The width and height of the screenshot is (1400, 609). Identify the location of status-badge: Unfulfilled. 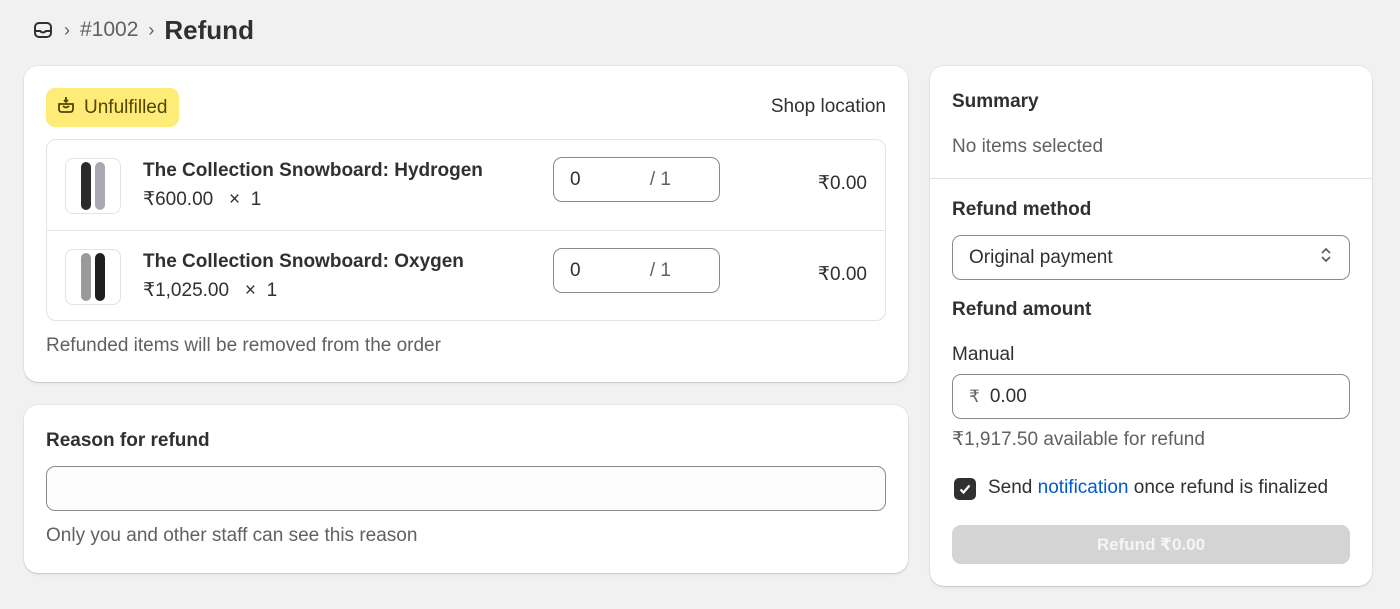
(113, 107).